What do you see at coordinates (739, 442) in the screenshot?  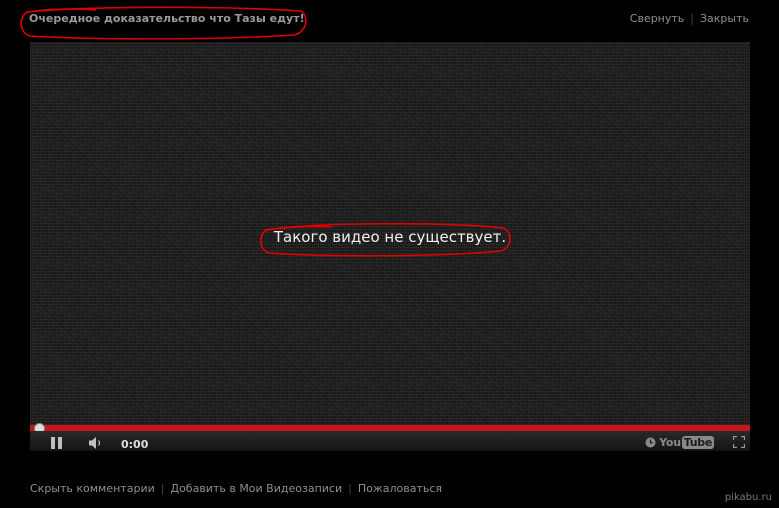 I see `fullscreen-icon` at bounding box center [739, 442].